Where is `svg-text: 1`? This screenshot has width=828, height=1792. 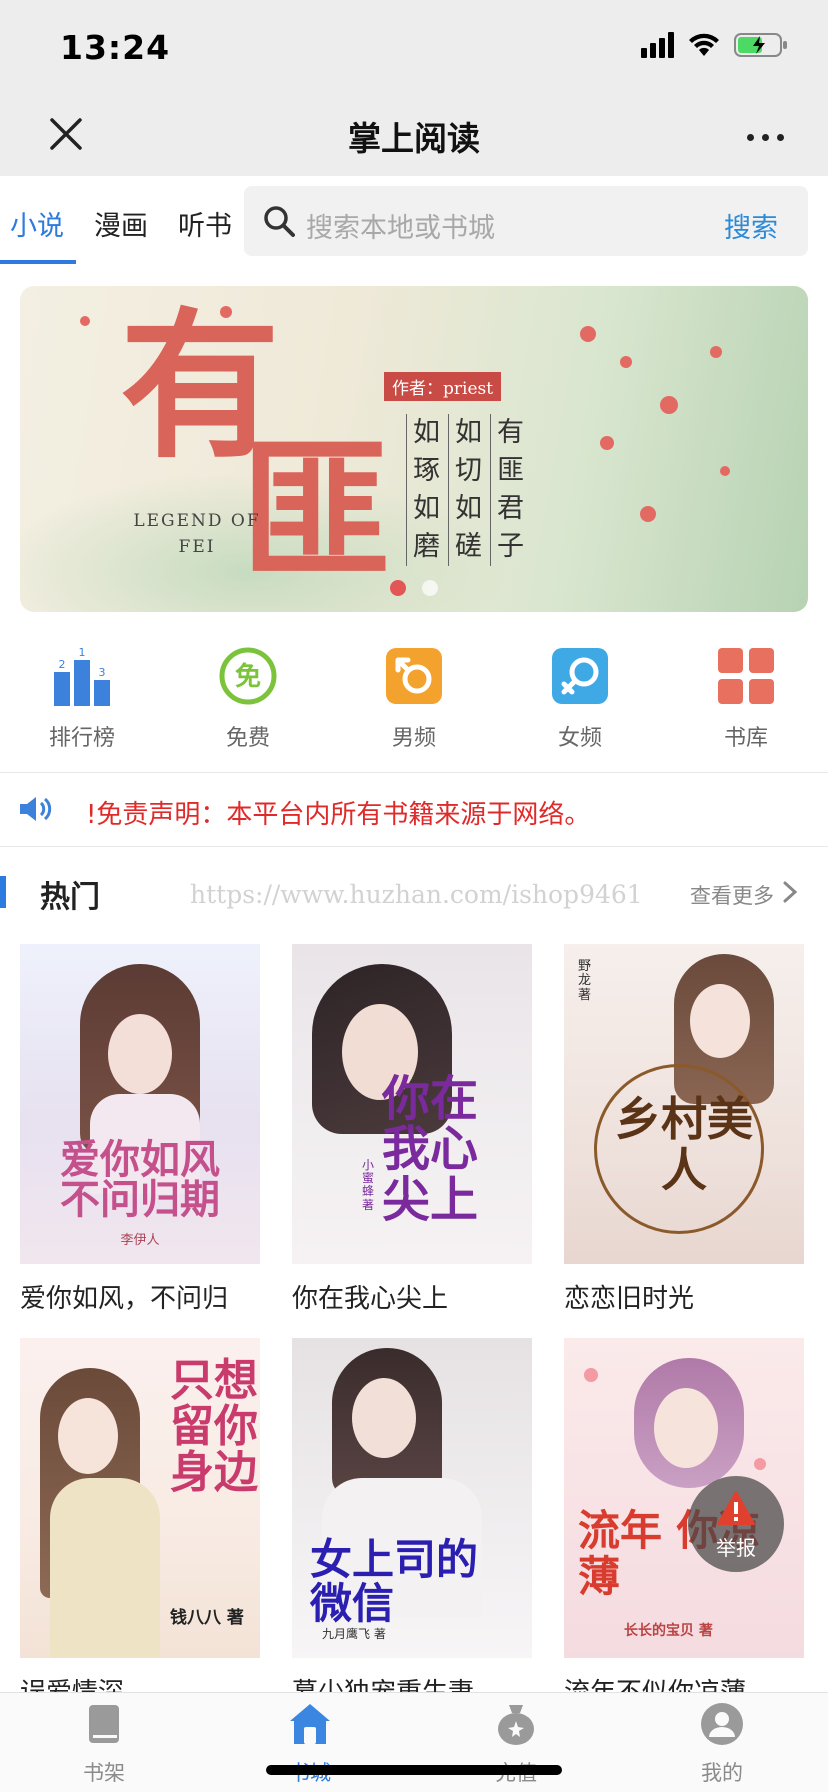
svg-text: 1 is located at coordinates (82, 652).